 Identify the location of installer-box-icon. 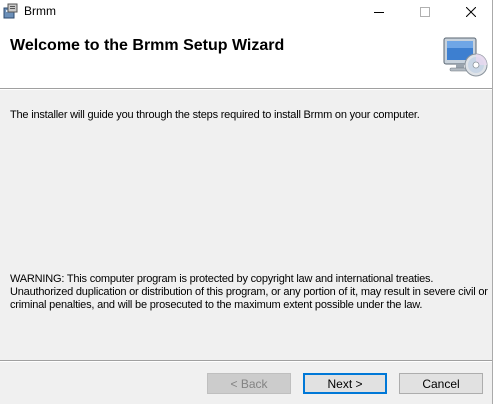
(10, 11).